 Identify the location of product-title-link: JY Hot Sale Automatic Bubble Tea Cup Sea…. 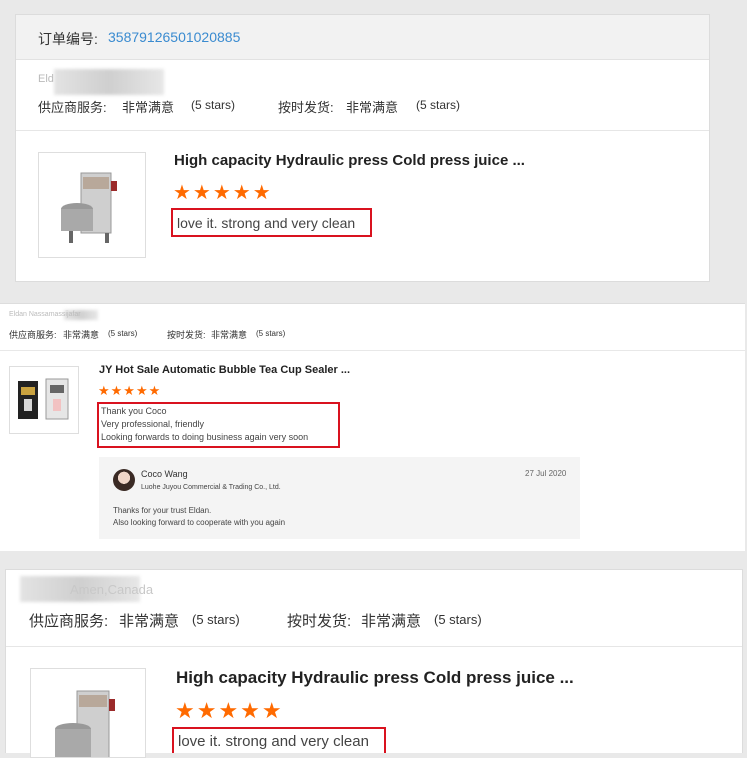
(224, 370).